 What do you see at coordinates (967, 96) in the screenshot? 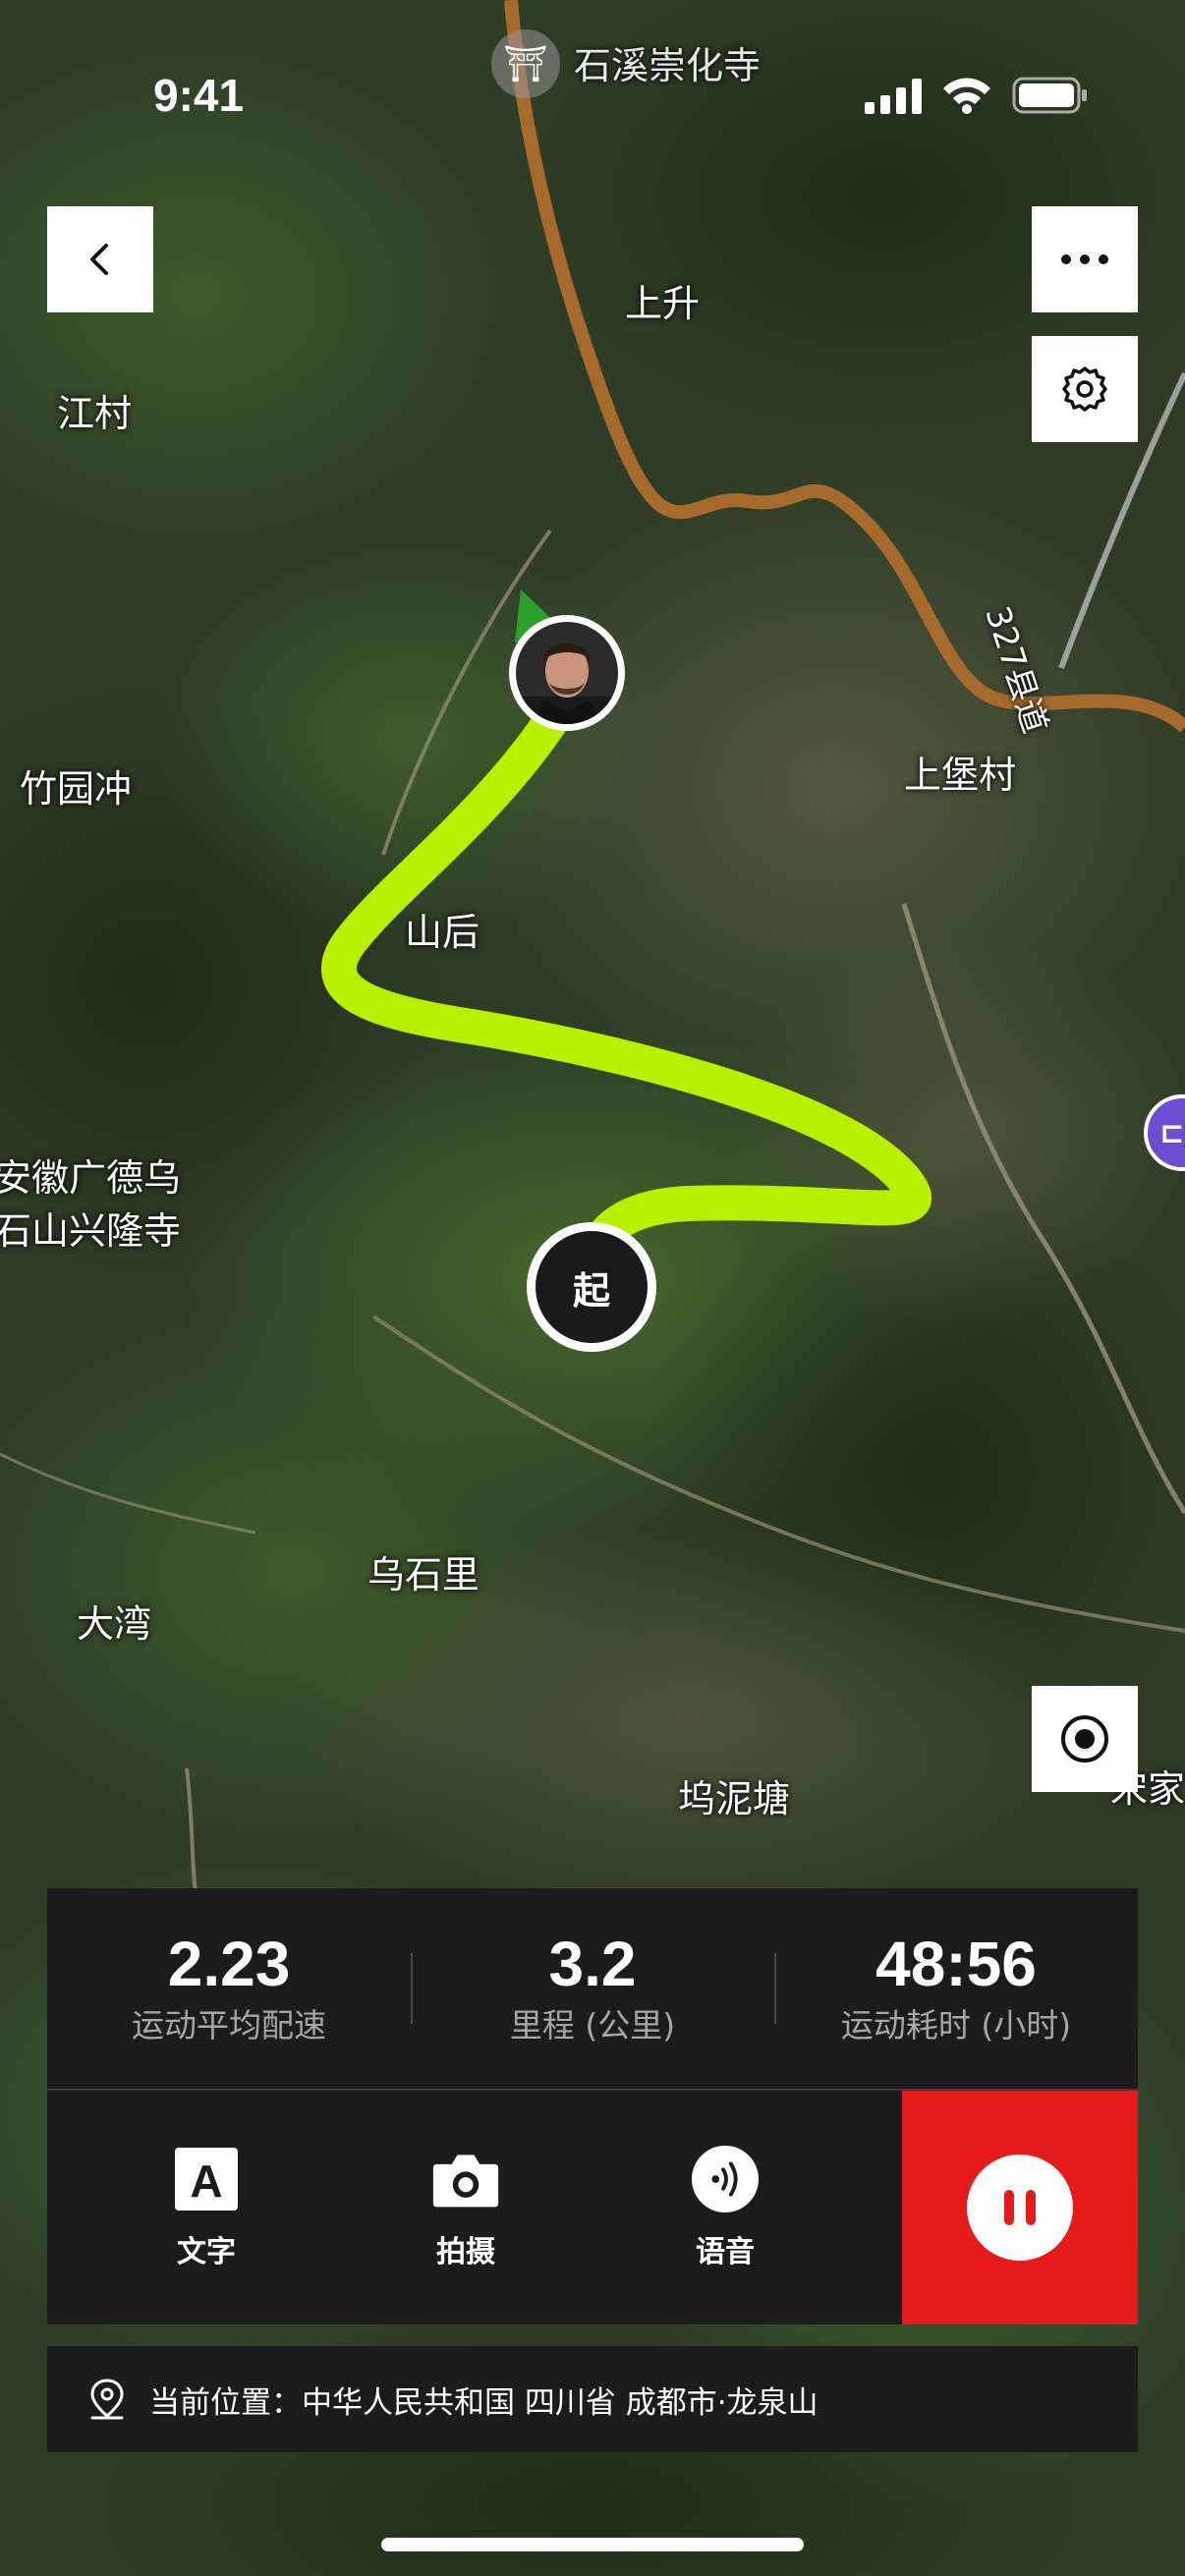
I see `wifi-icon` at bounding box center [967, 96].